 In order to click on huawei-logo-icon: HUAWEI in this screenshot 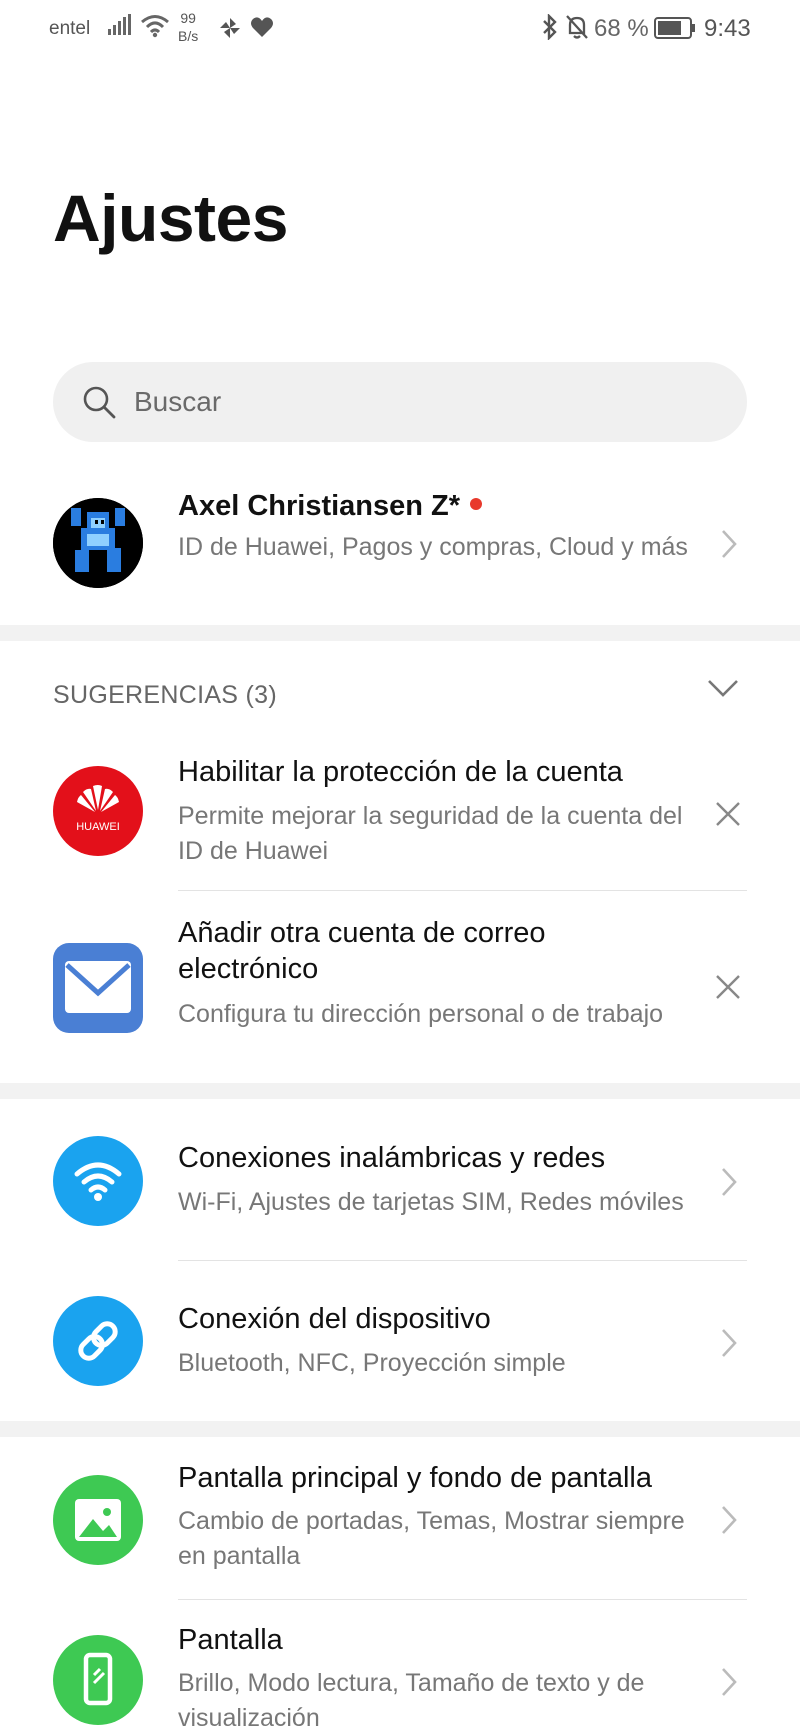, I will do `click(98, 811)`.